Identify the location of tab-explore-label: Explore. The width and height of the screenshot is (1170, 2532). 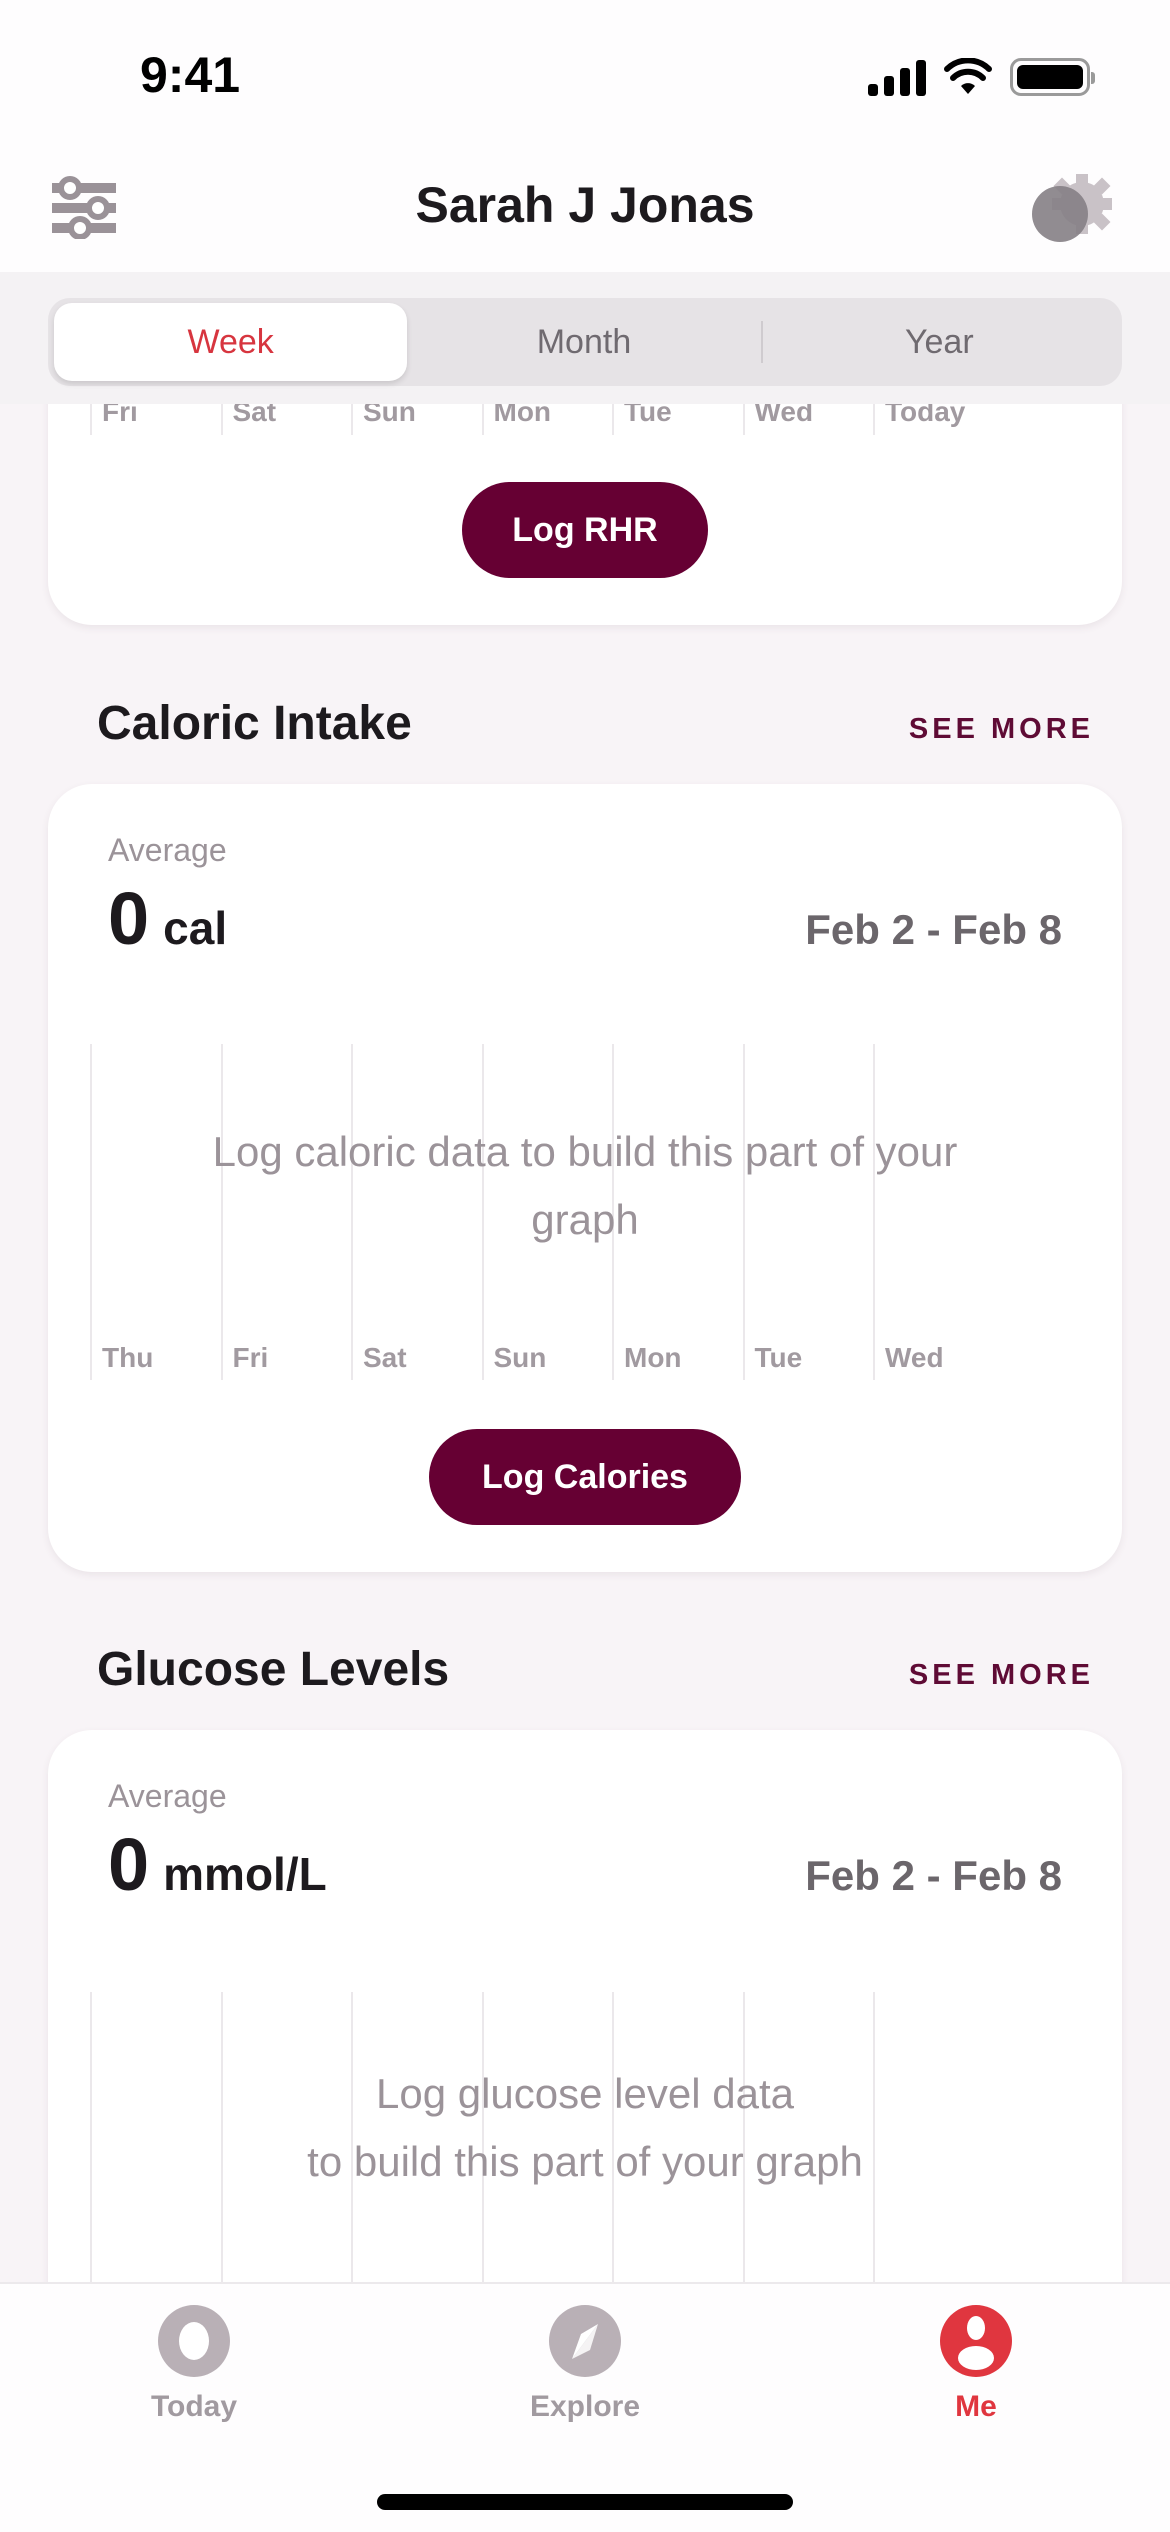
(585, 2406).